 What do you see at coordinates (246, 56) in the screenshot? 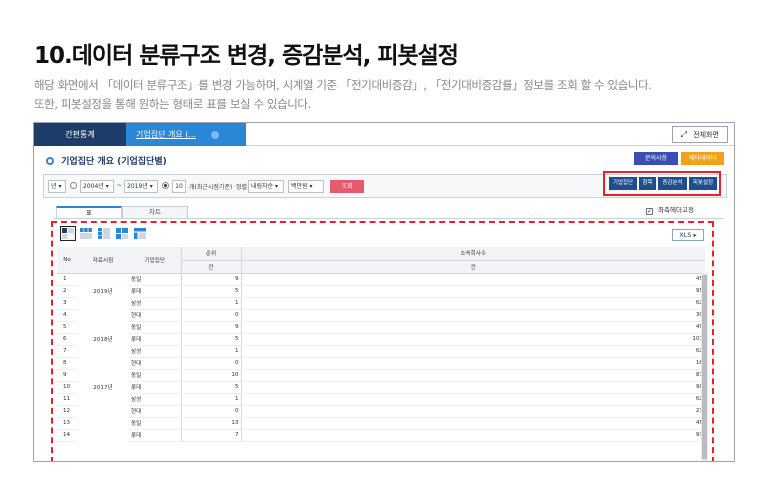
I see `page-title: 10.데이터 분류구조 변경, 증감분석, 피봇설정` at bounding box center [246, 56].